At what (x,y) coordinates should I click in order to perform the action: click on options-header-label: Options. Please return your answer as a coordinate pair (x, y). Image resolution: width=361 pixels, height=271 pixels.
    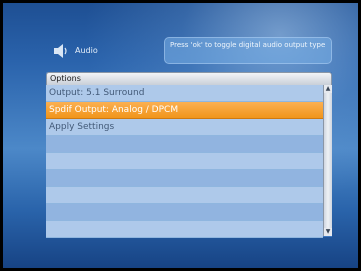
    Looking at the image, I should click on (65, 78).